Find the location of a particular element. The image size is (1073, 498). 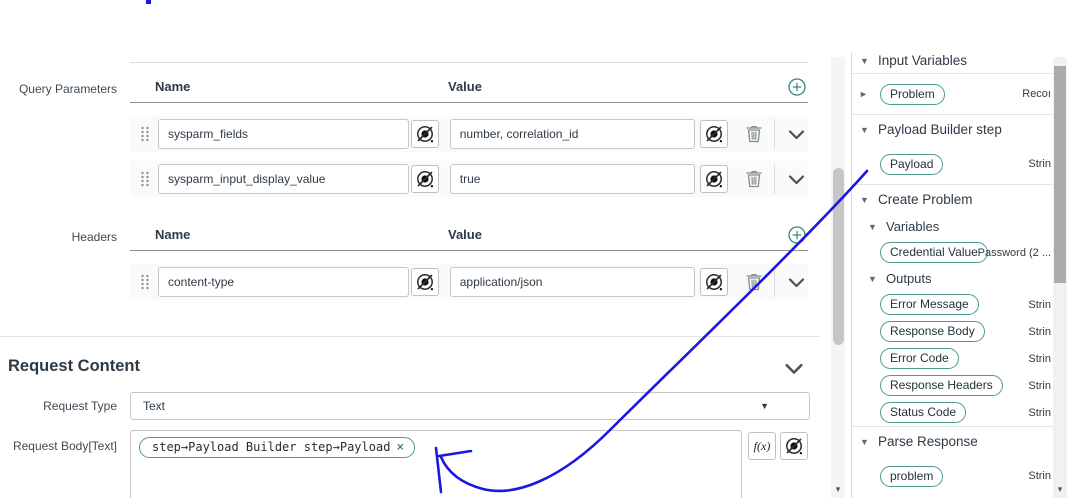

tree-section-label: Parse Response is located at coordinates (928, 441).